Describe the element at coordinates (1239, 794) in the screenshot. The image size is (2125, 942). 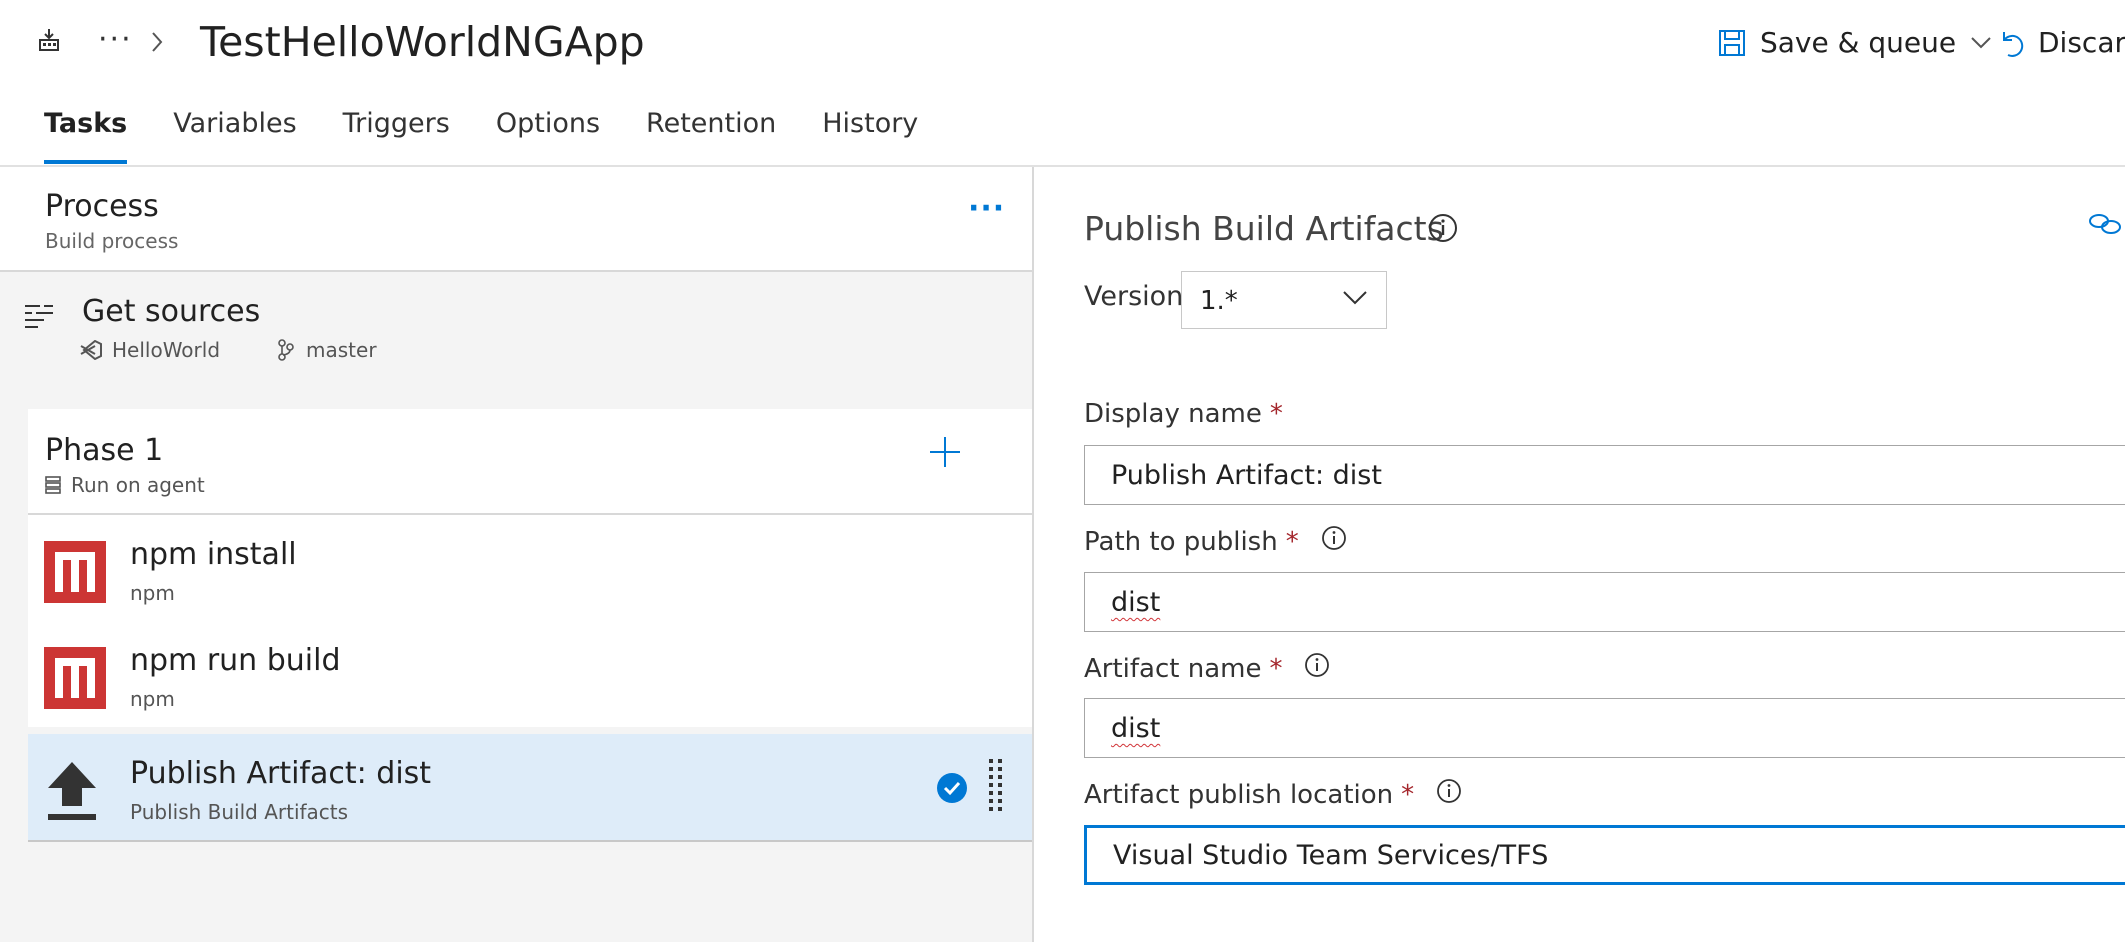
I see `field-label-text: Artifact publish location` at that location.